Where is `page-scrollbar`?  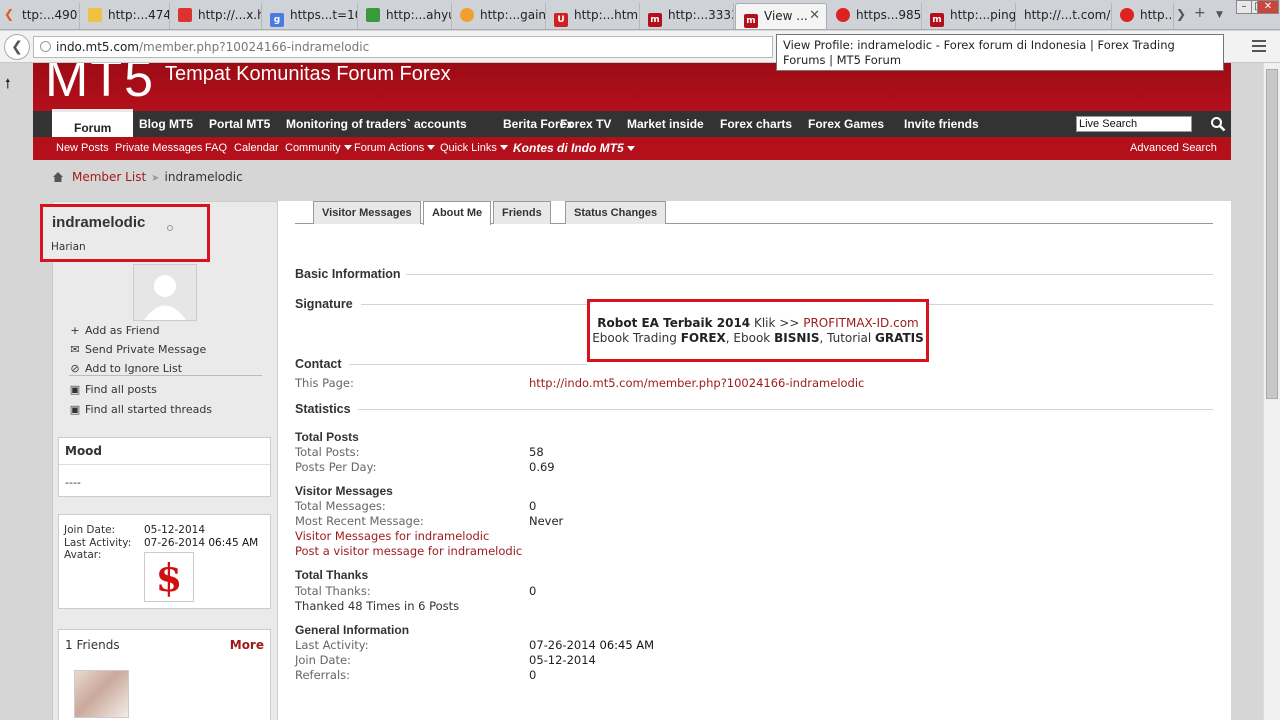
page-scrollbar is located at coordinates (1271, 391).